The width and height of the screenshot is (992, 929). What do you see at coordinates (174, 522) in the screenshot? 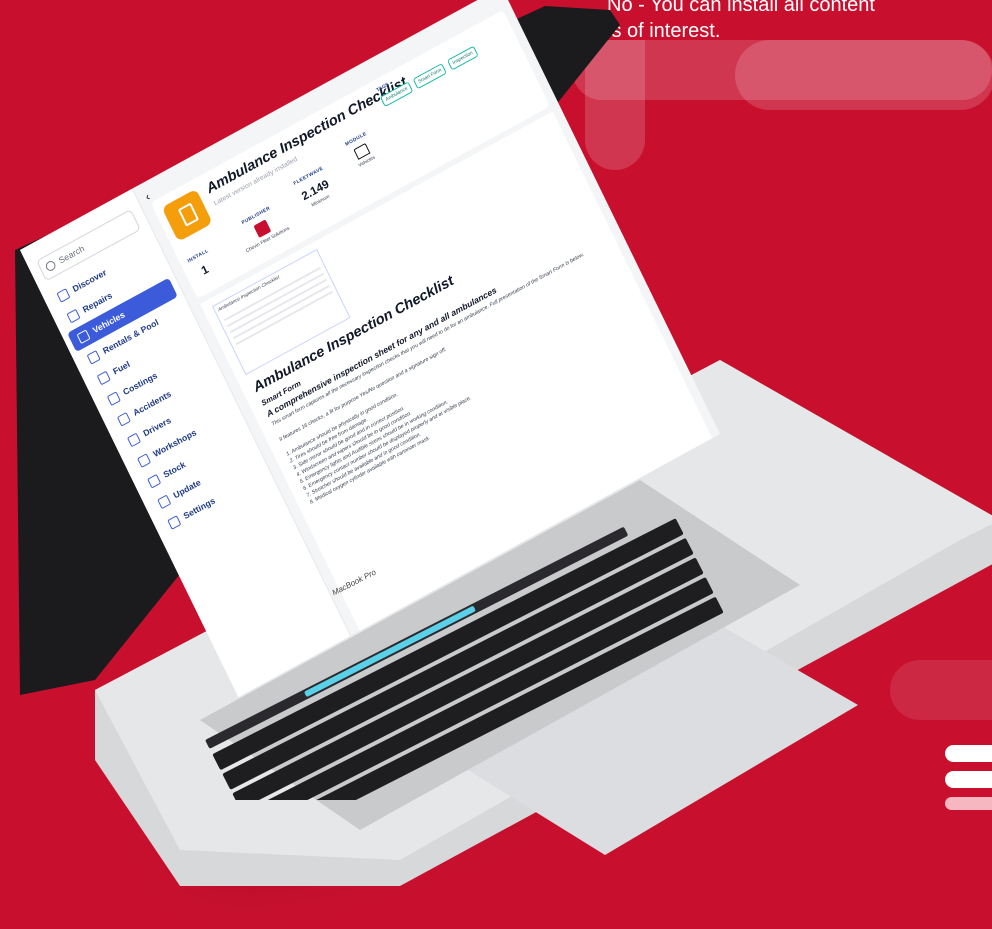
I see `gear-icon` at bounding box center [174, 522].